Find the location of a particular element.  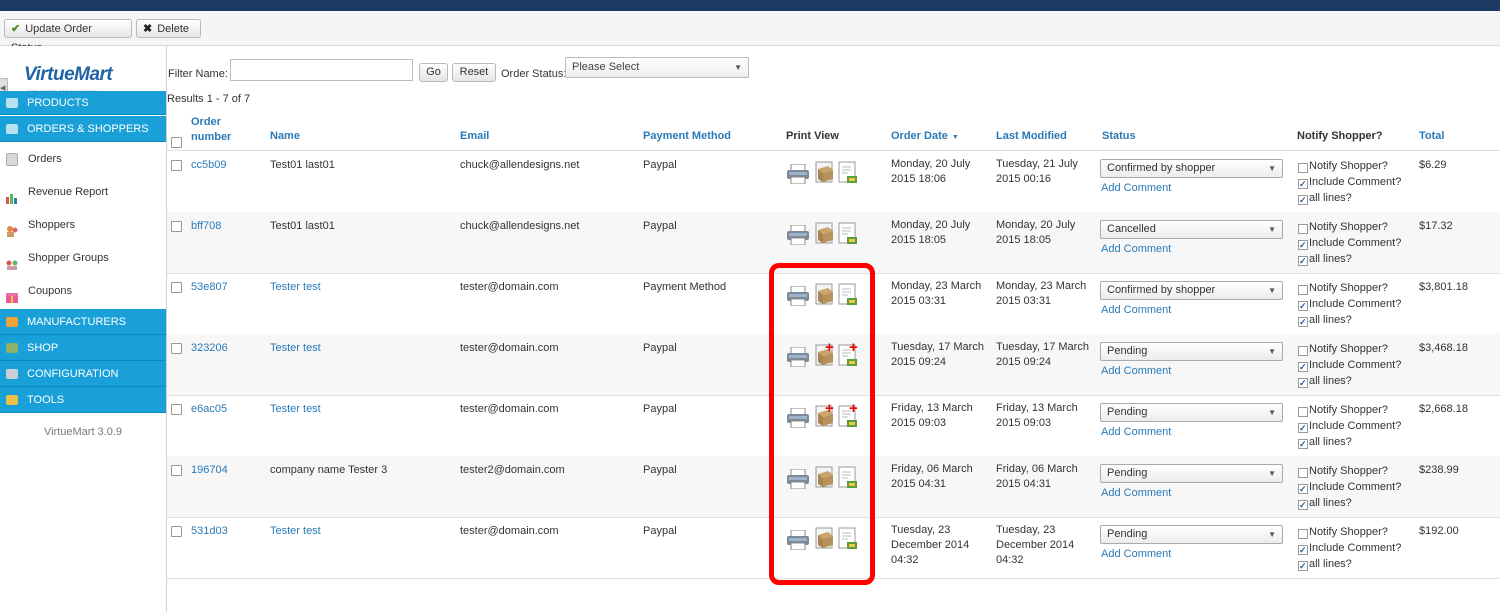

go-button: Go is located at coordinates (433, 72).